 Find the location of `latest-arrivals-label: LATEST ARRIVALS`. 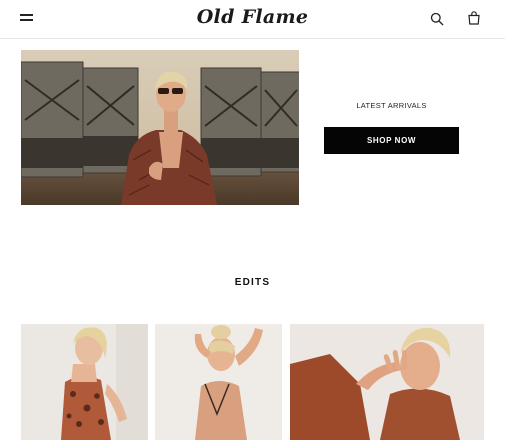

latest-arrivals-label: LATEST ARRIVALS is located at coordinates (391, 105).